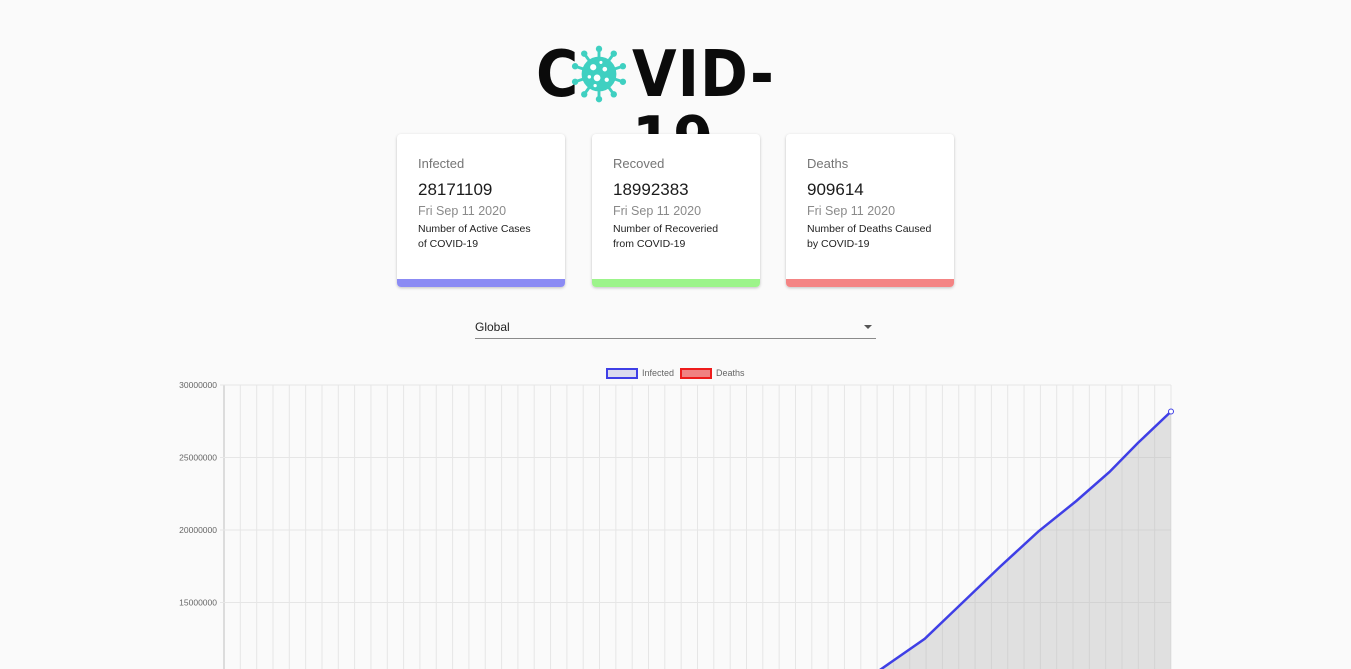 The image size is (1351, 669). Describe the element at coordinates (649, 244) in the screenshot. I see `card-desc-line: from COVID-19` at that location.